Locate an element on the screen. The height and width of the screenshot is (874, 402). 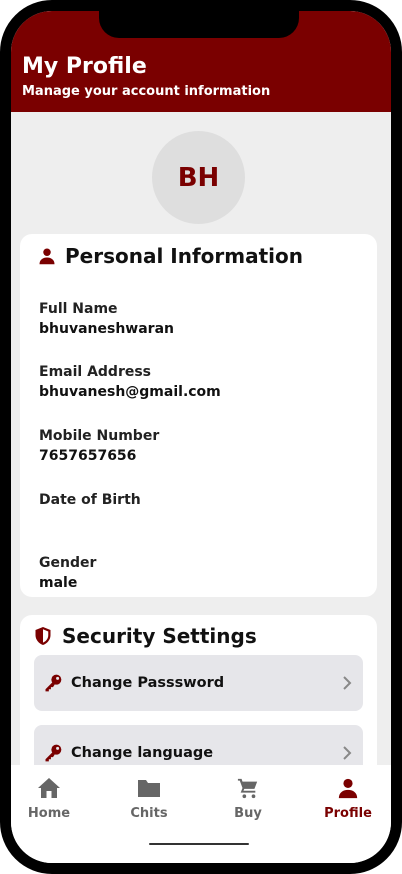
field-label: Full Name is located at coordinates (78, 309).